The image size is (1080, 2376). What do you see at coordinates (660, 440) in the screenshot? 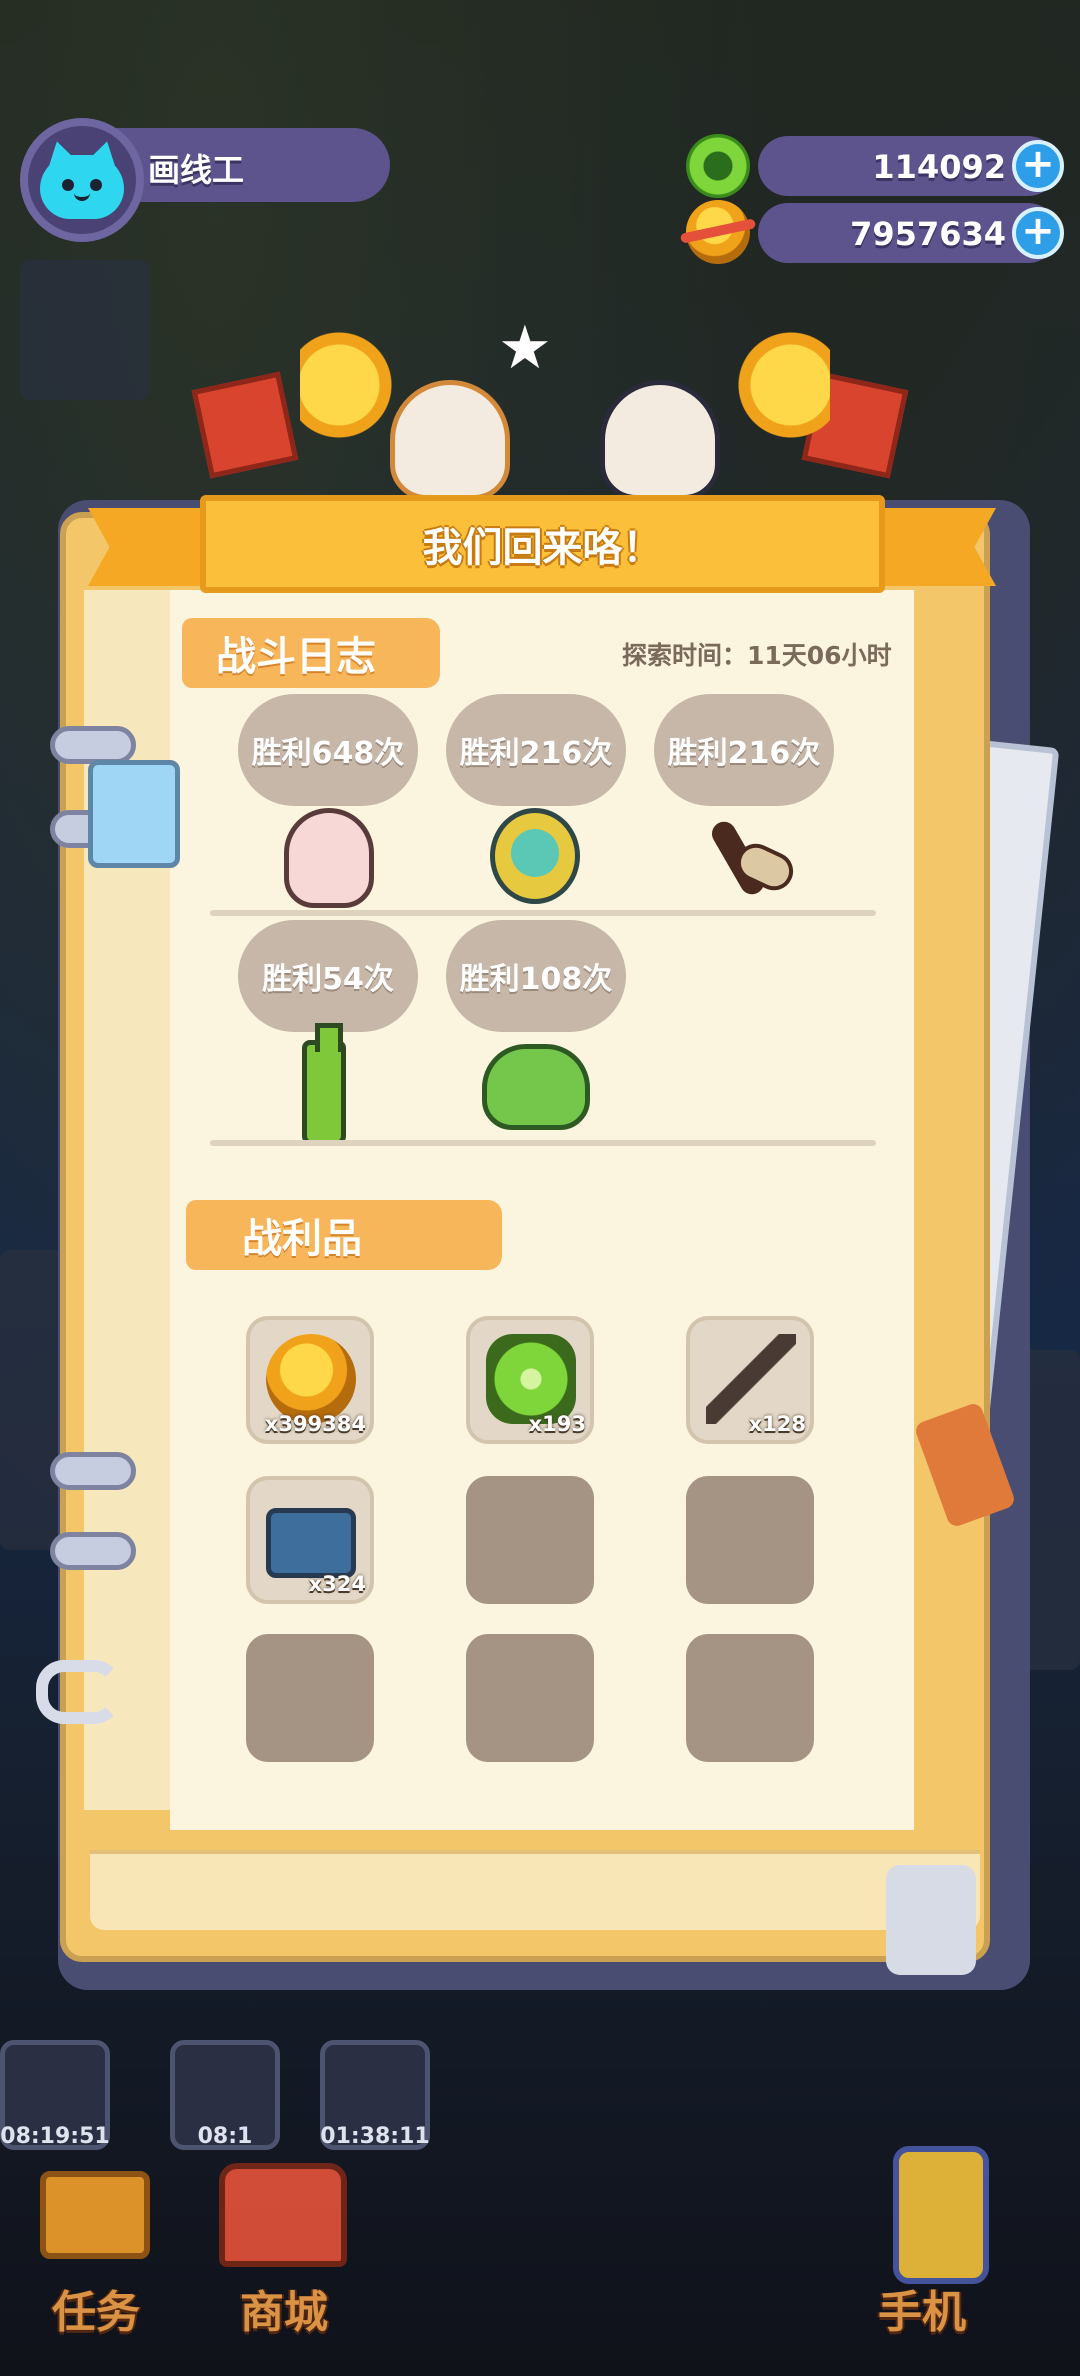
I see `black-cat-character` at bounding box center [660, 440].